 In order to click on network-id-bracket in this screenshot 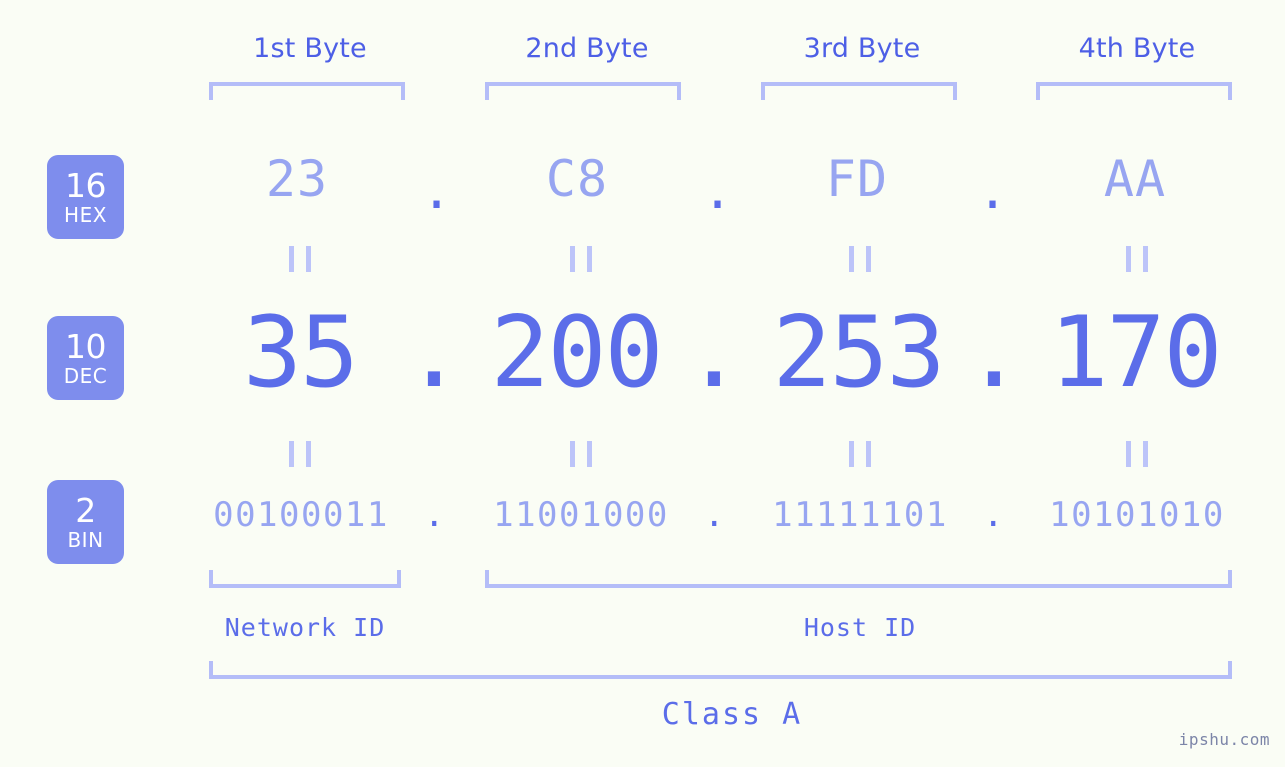, I will do `click(305, 579)`.